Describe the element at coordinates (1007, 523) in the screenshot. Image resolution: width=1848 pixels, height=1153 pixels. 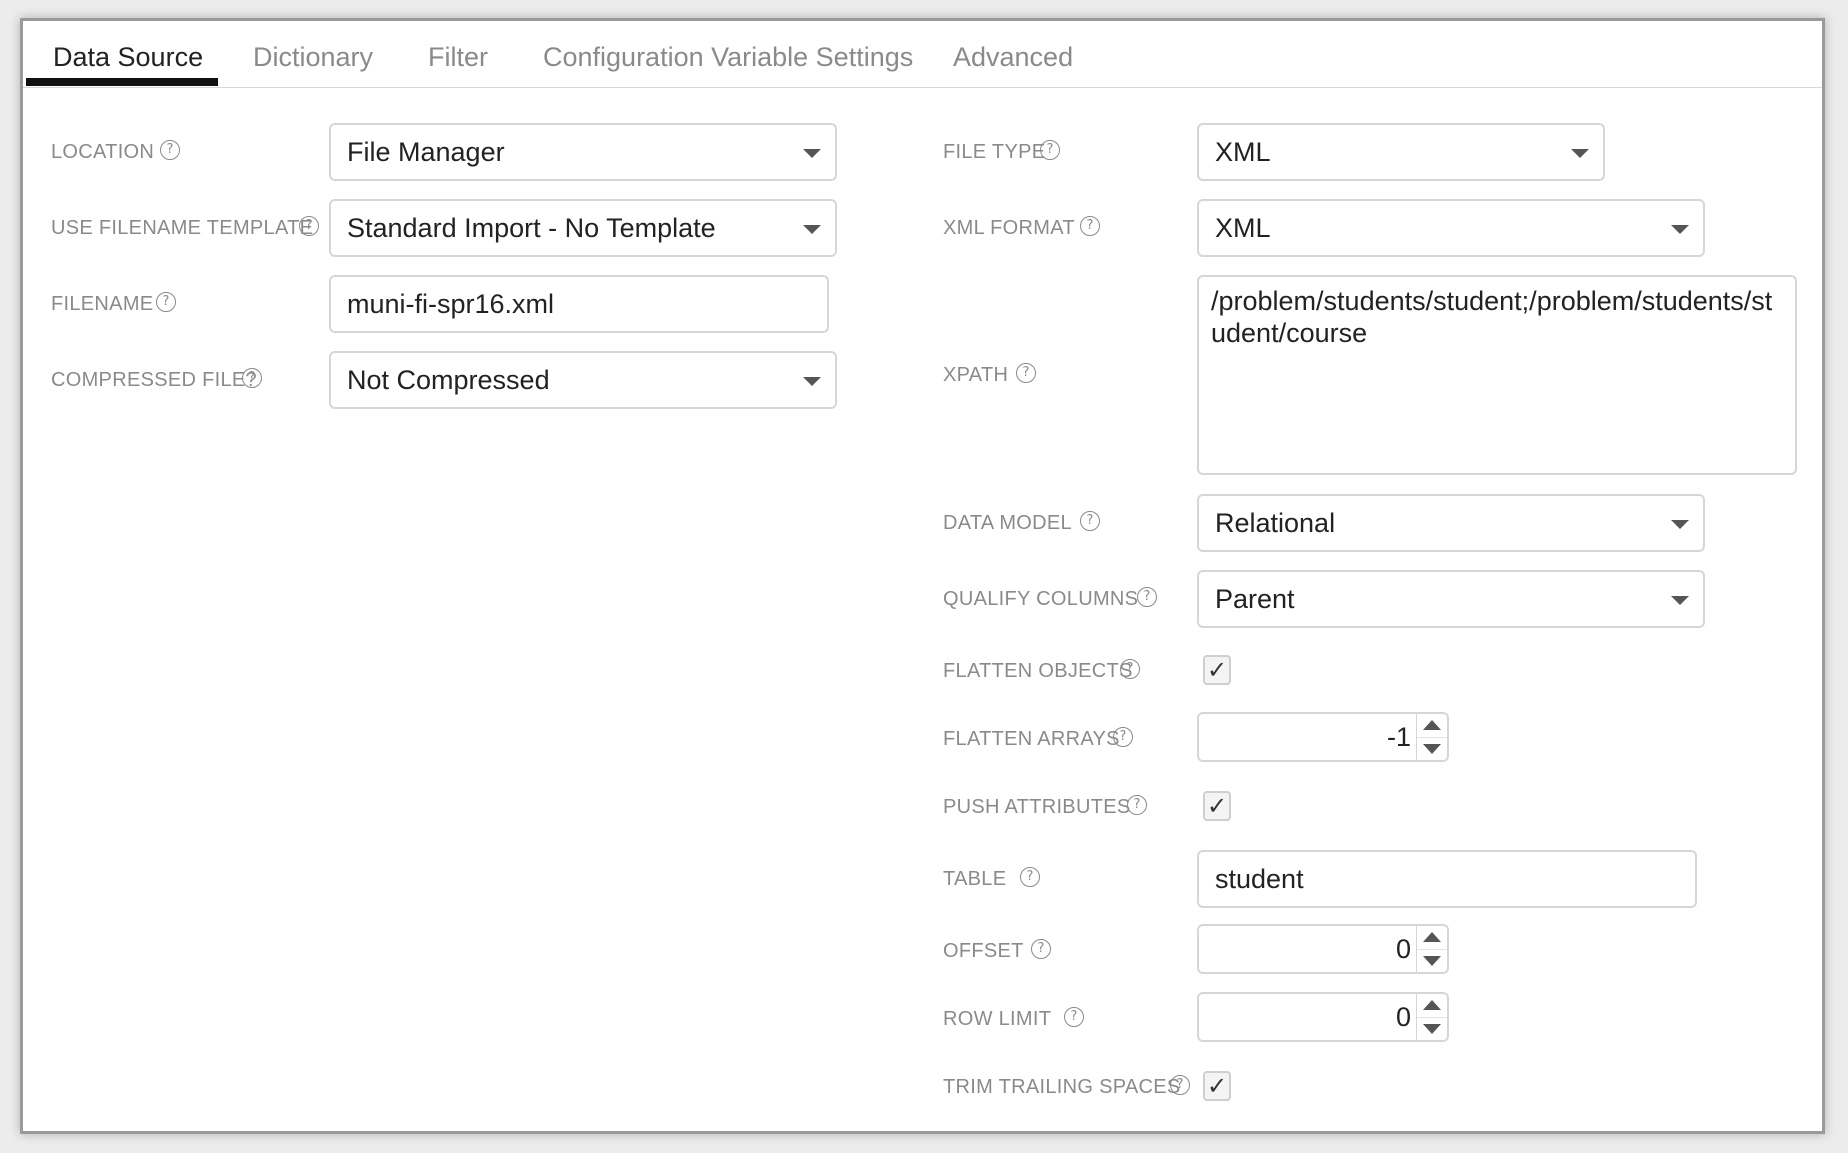
I see `data-model-label: DATA MODEL` at that location.